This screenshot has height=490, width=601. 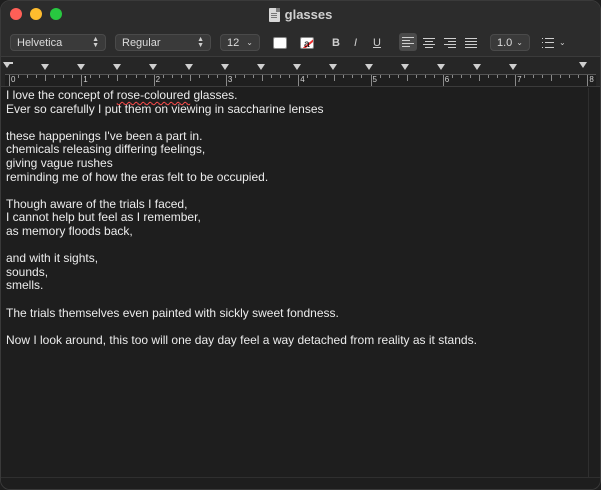 I want to click on zoom-button, so click(x=56, y=14).